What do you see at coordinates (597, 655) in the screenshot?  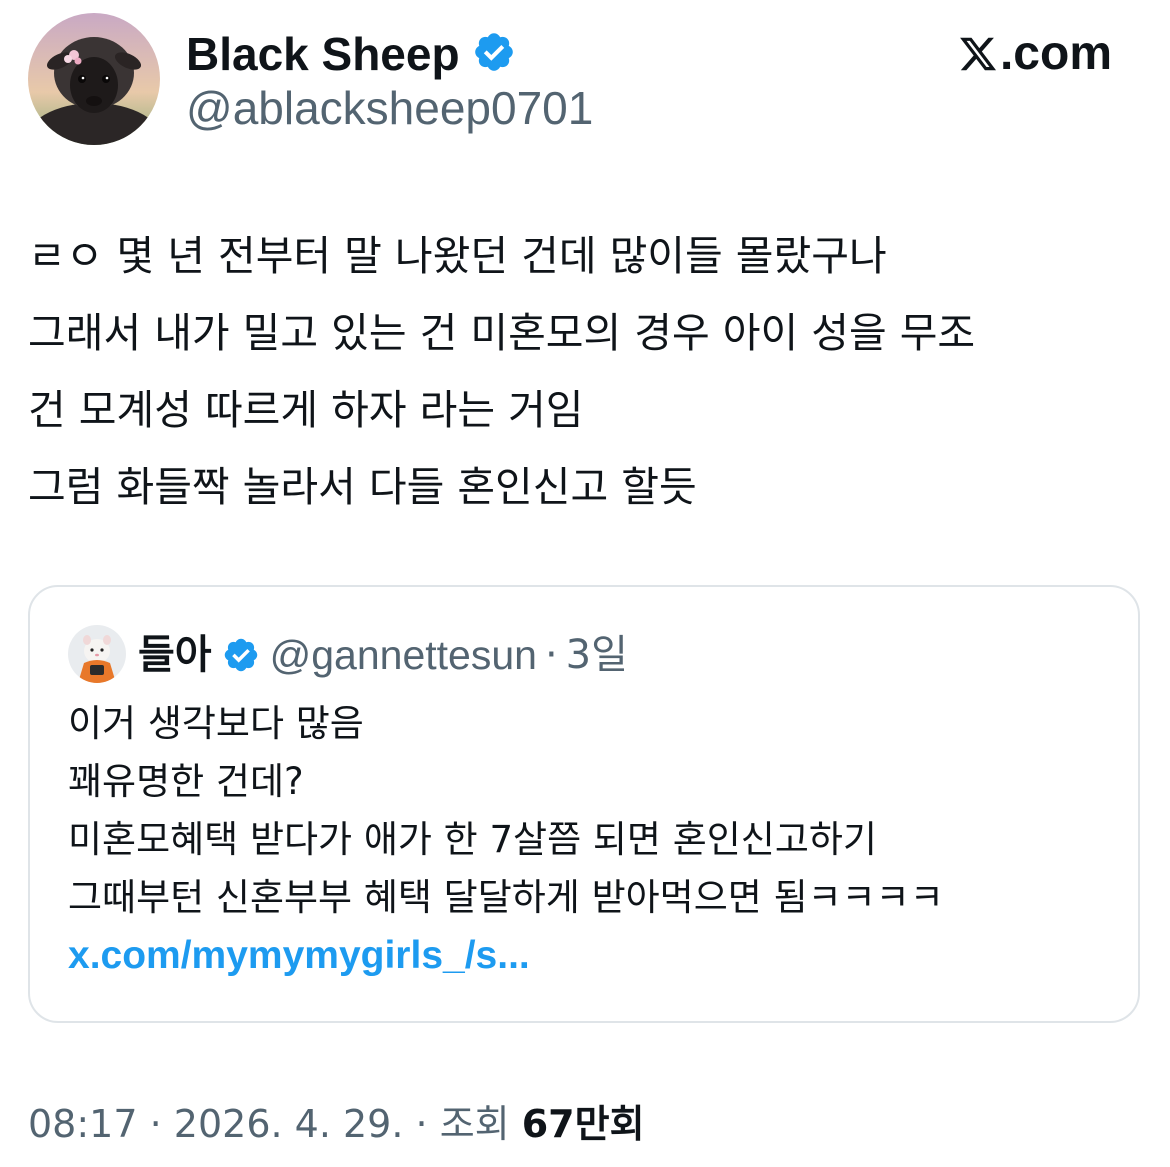 I see `quoted-tweet-time: 3일` at bounding box center [597, 655].